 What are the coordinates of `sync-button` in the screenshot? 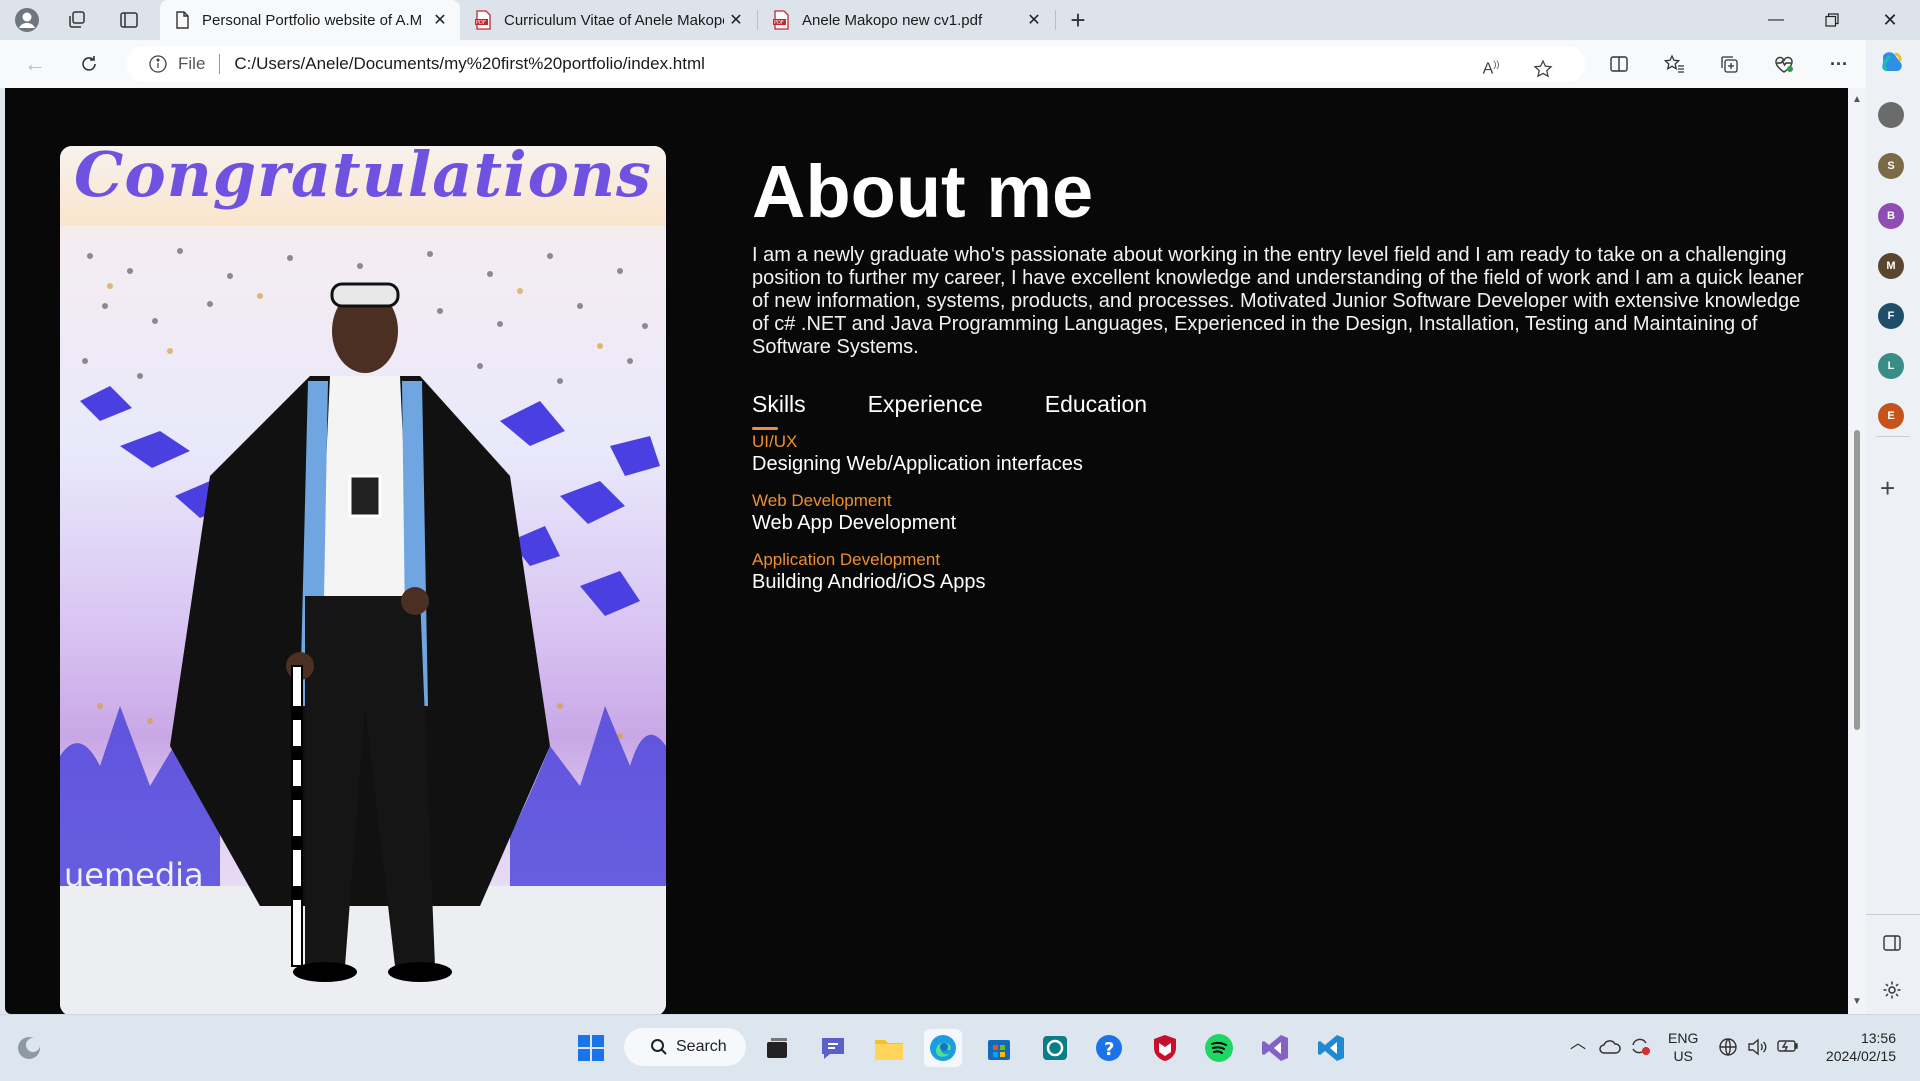 It's located at (1640, 1048).